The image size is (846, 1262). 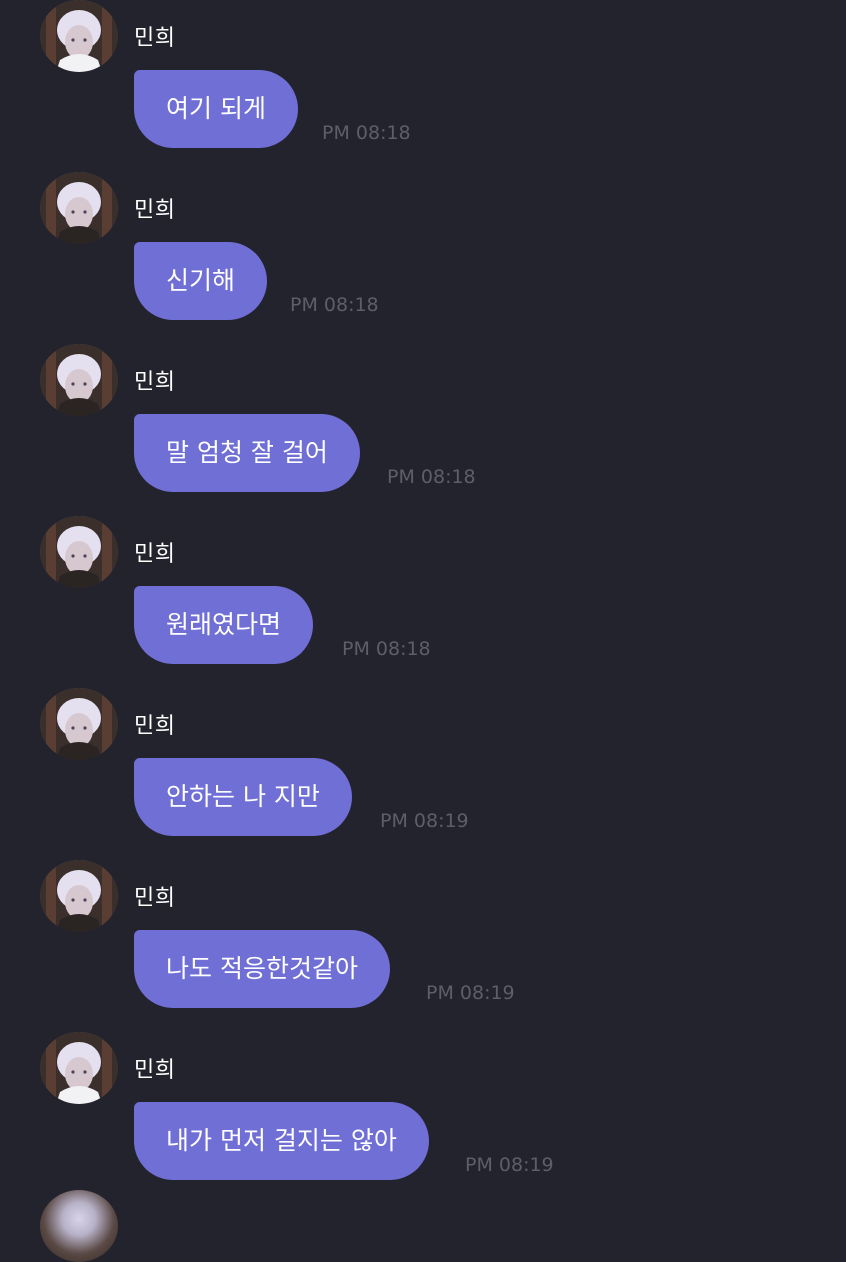 What do you see at coordinates (423, 258) in the screenshot?
I see `chat-message: 민희 신기해 PM 08:18` at bounding box center [423, 258].